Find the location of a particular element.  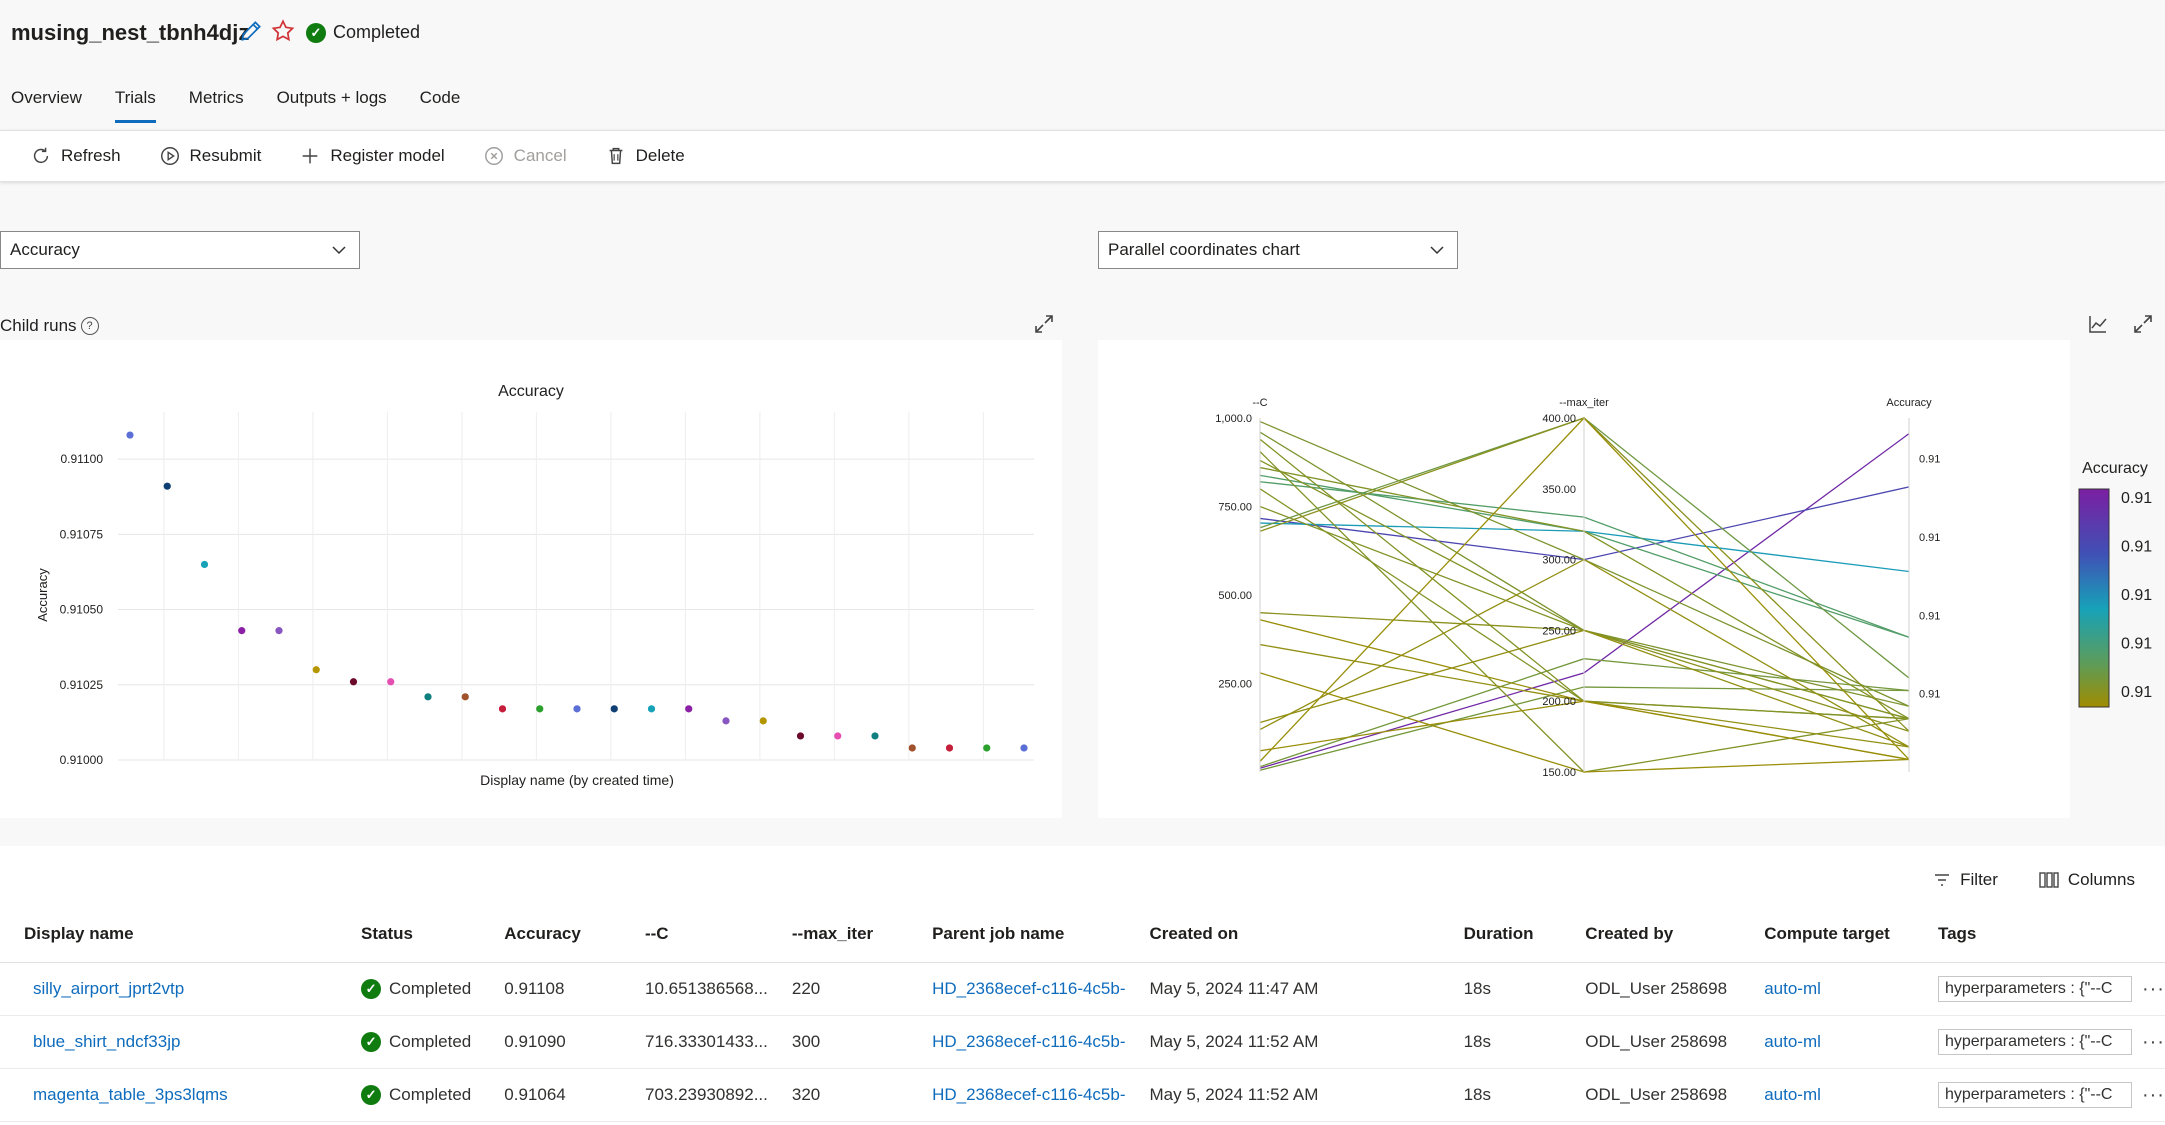

run-status-text: Completed is located at coordinates (430, 1094).